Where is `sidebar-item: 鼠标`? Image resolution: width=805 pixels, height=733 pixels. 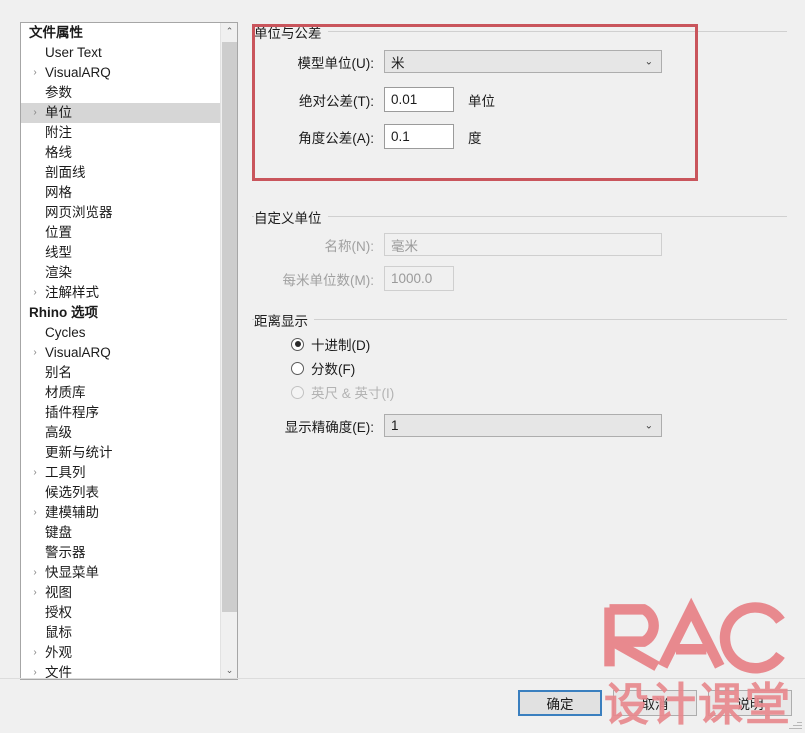
sidebar-item: 鼠标 is located at coordinates (120, 633).